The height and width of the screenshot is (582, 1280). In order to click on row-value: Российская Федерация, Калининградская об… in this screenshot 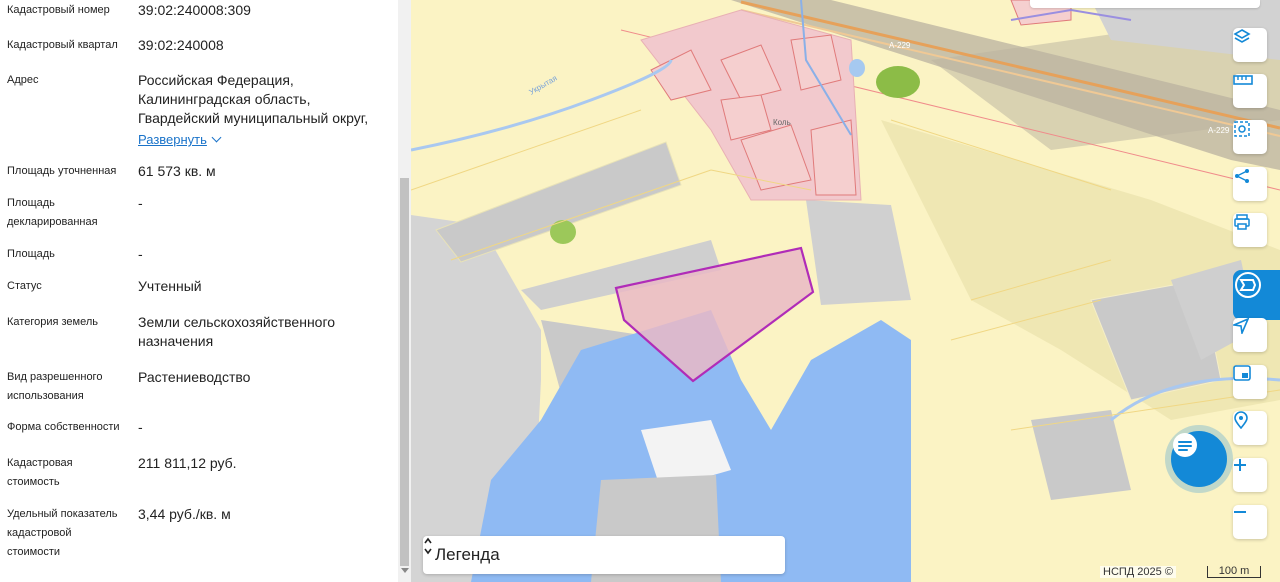, I will do `click(263, 110)`.